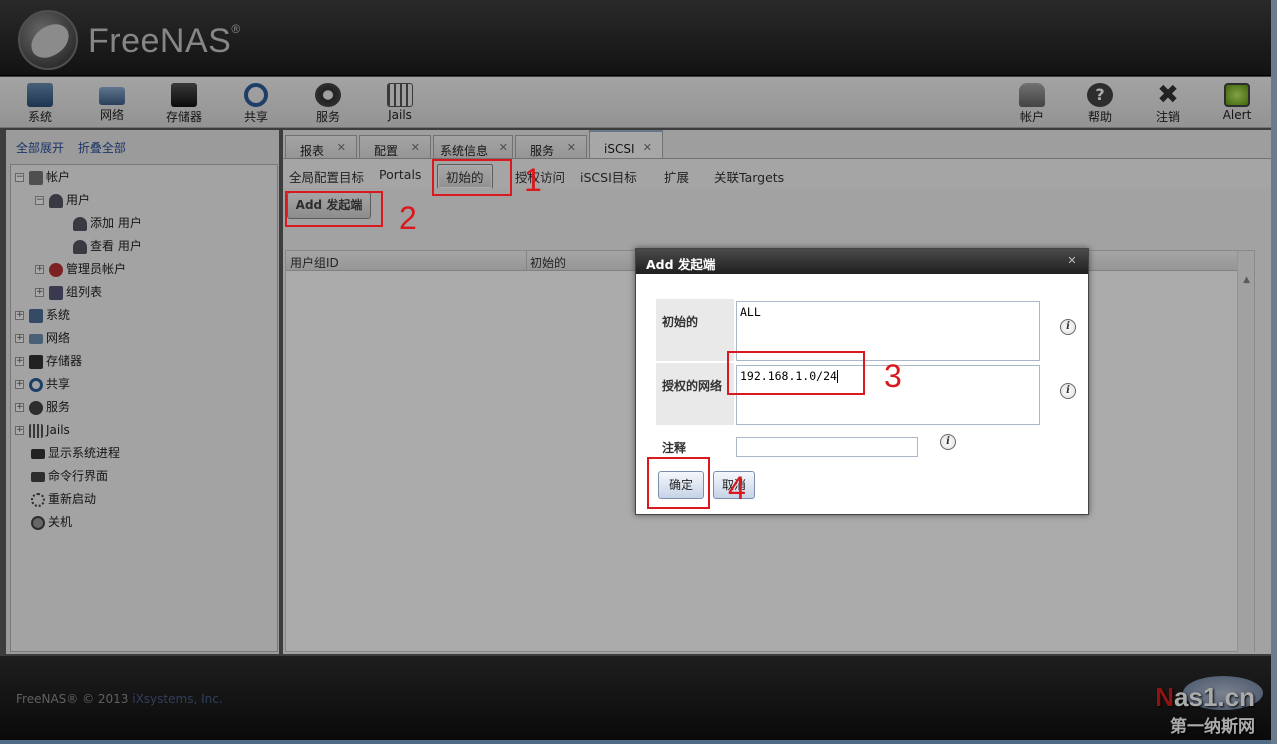 This screenshot has height=744, width=1277. Describe the element at coordinates (533, 180) in the screenshot. I see `annotation-number-1: 1` at that location.